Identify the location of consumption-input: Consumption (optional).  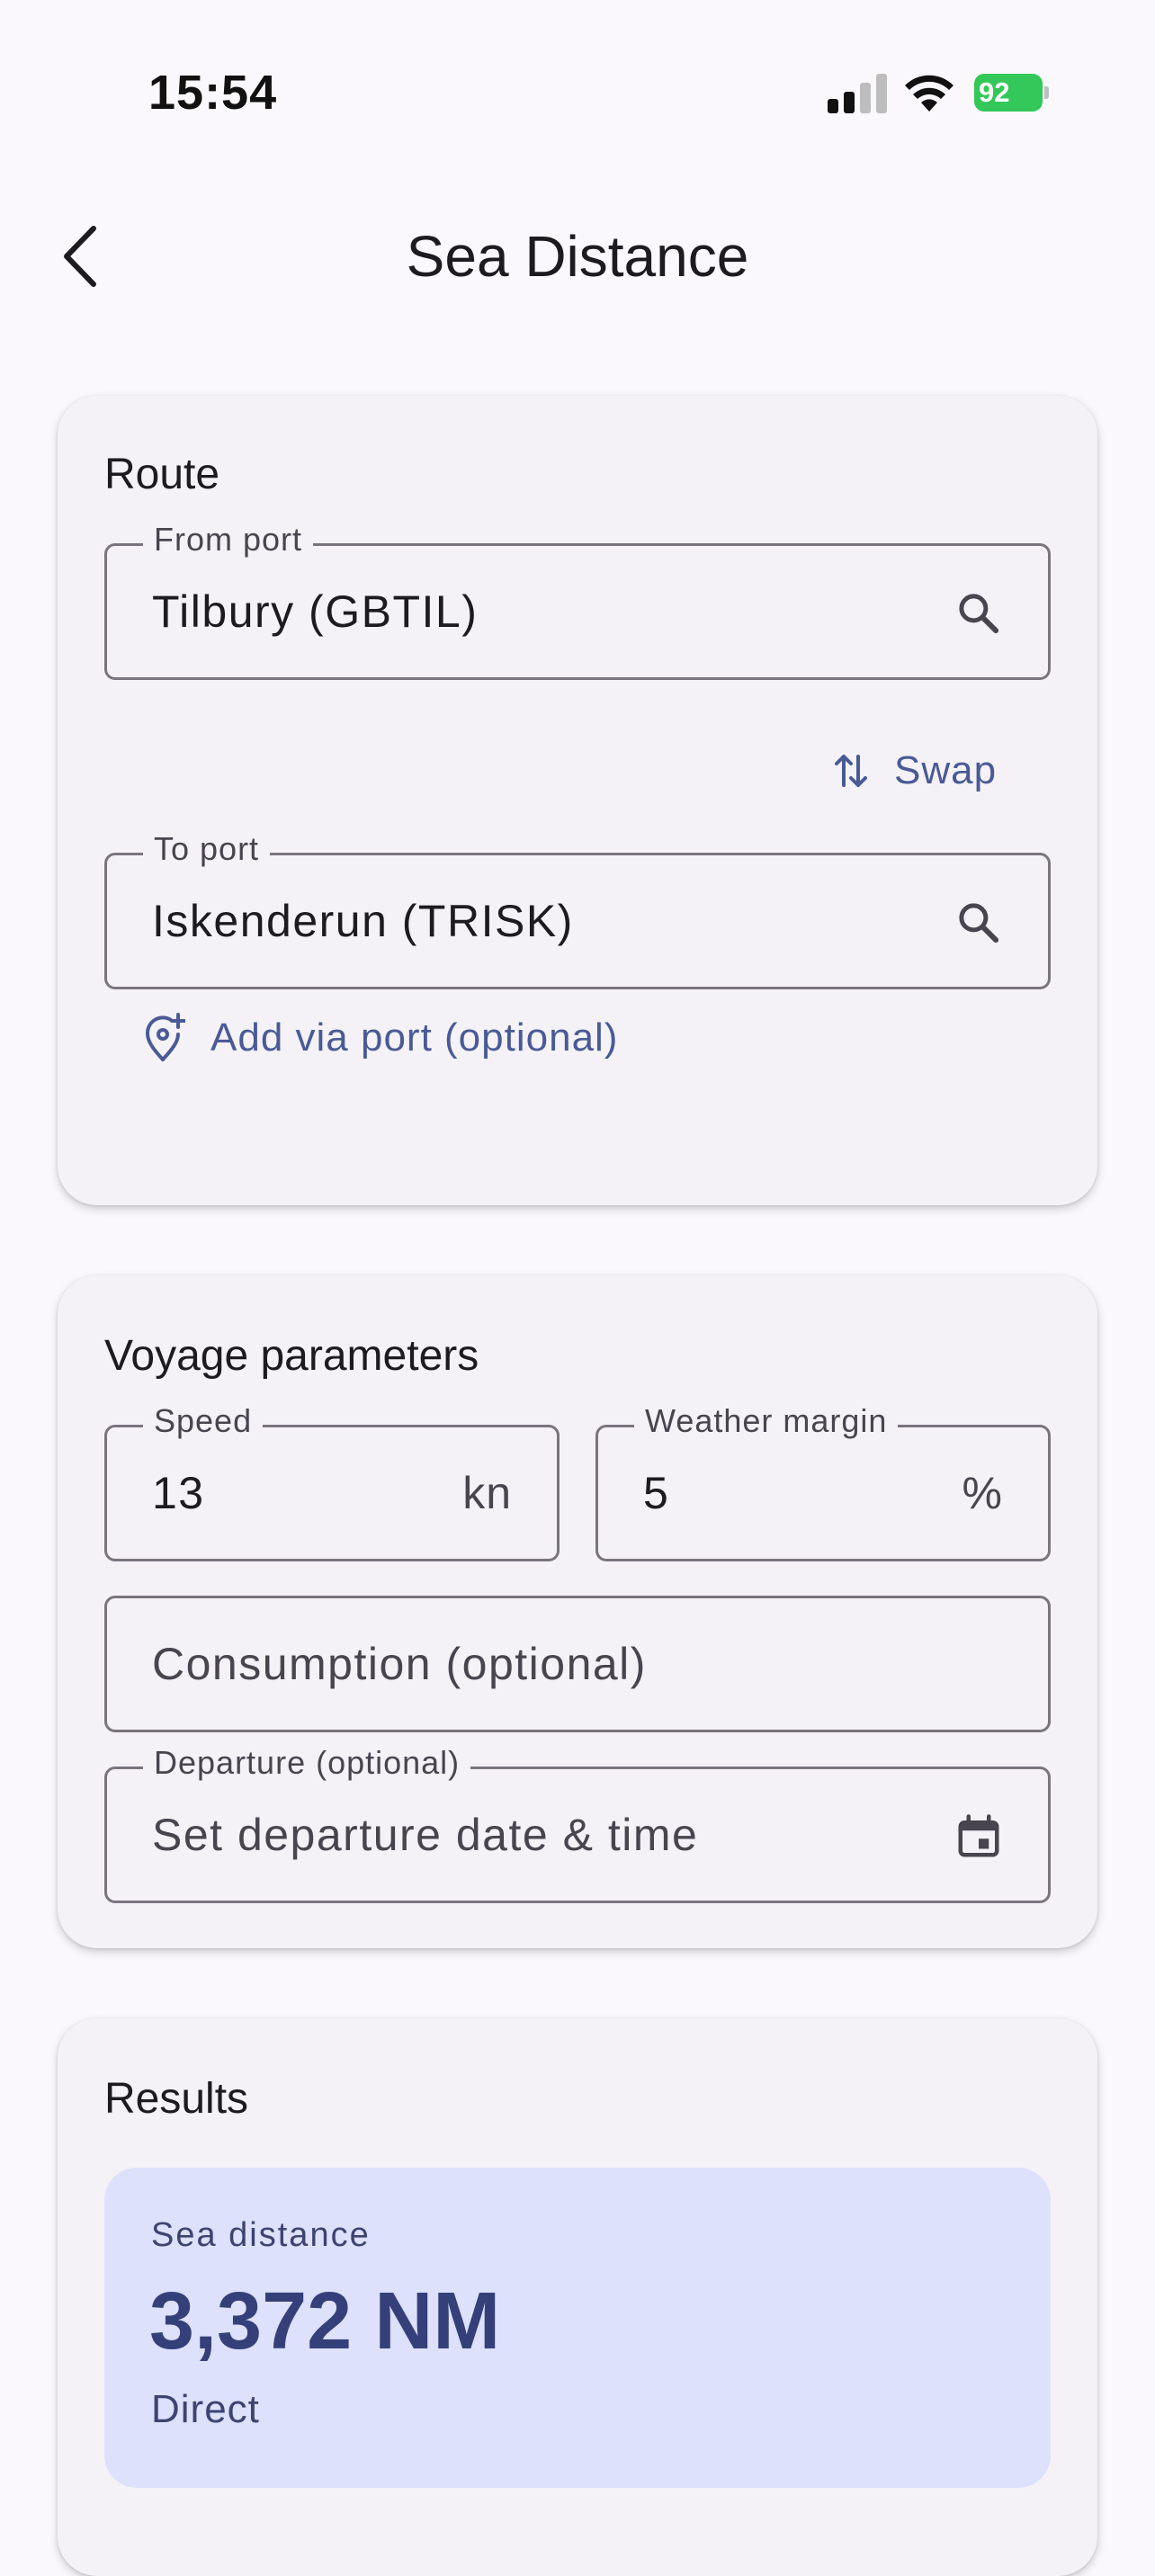
(399, 1664).